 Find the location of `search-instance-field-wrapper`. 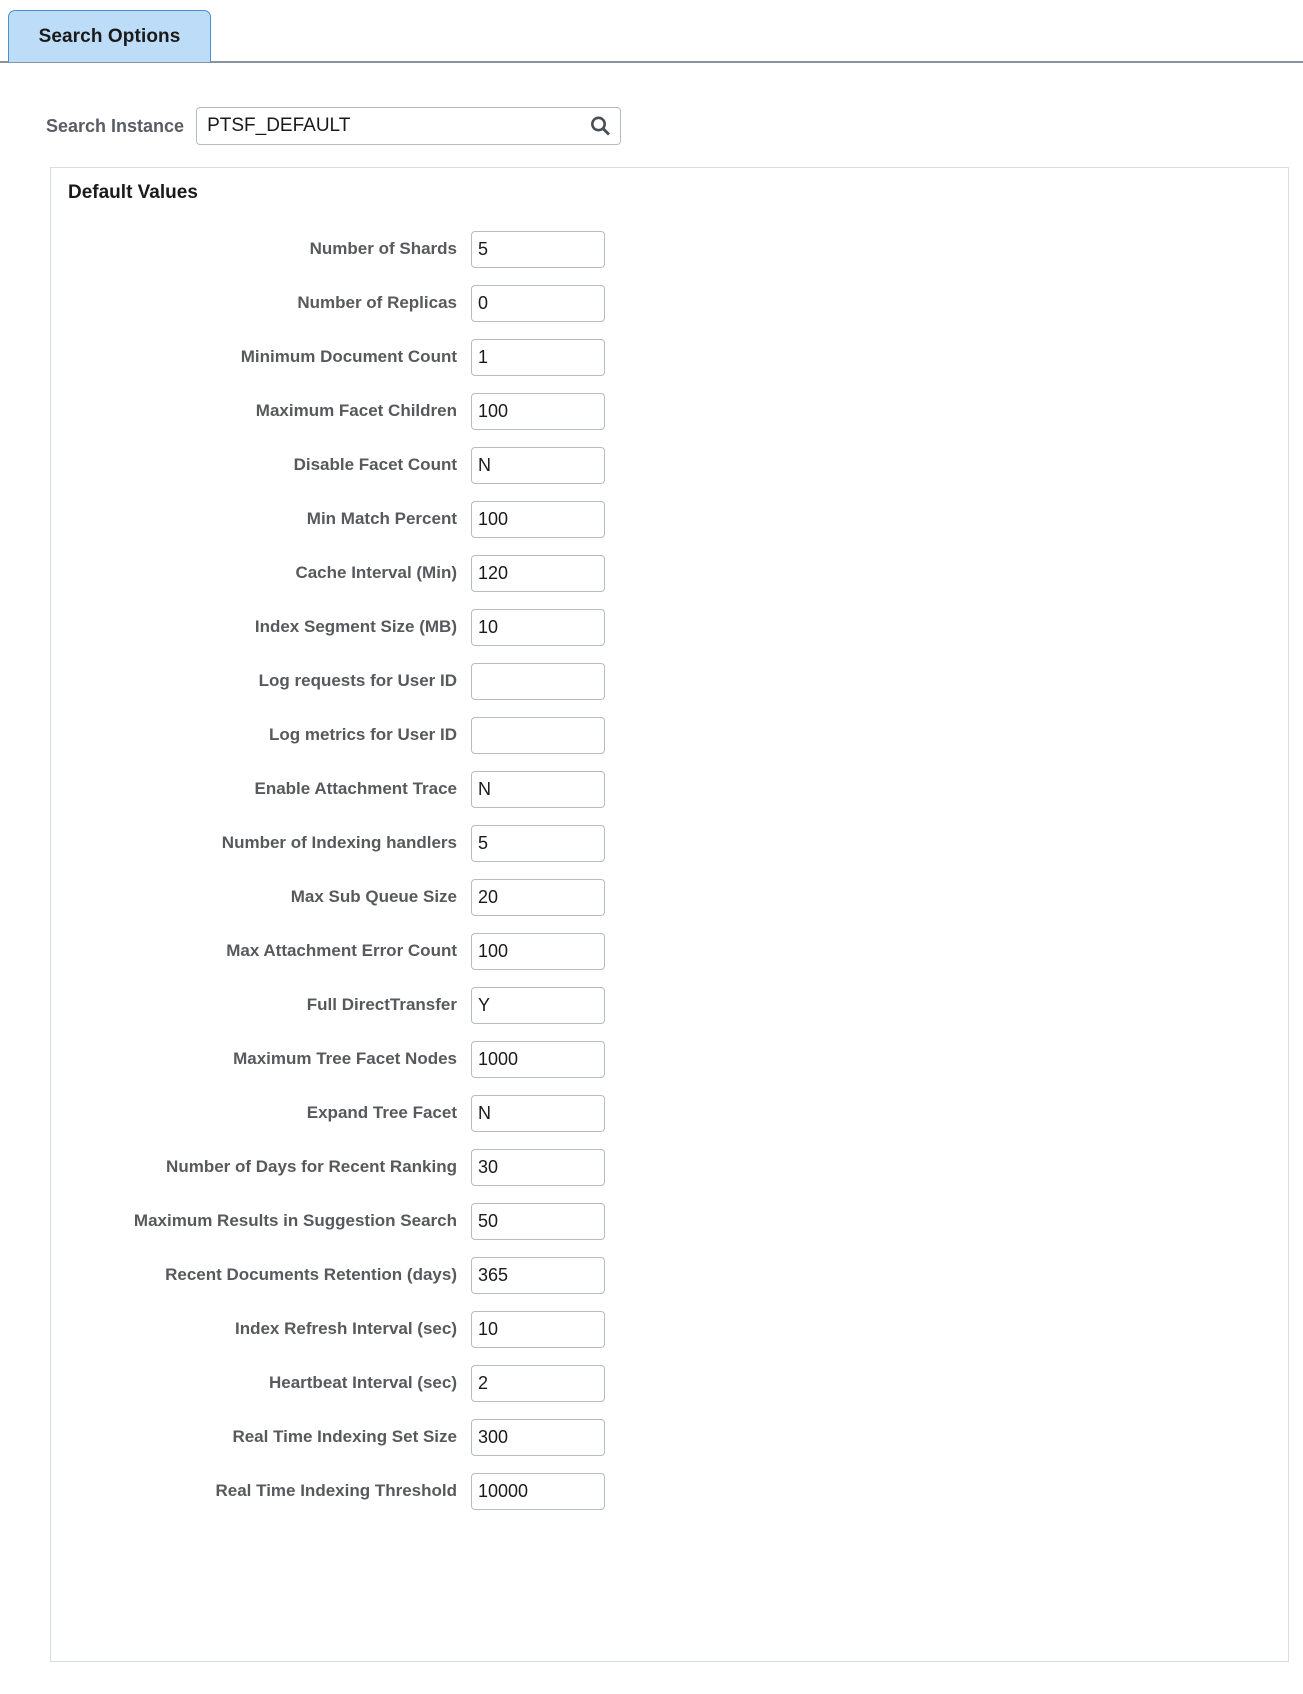

search-instance-field-wrapper is located at coordinates (409, 126).